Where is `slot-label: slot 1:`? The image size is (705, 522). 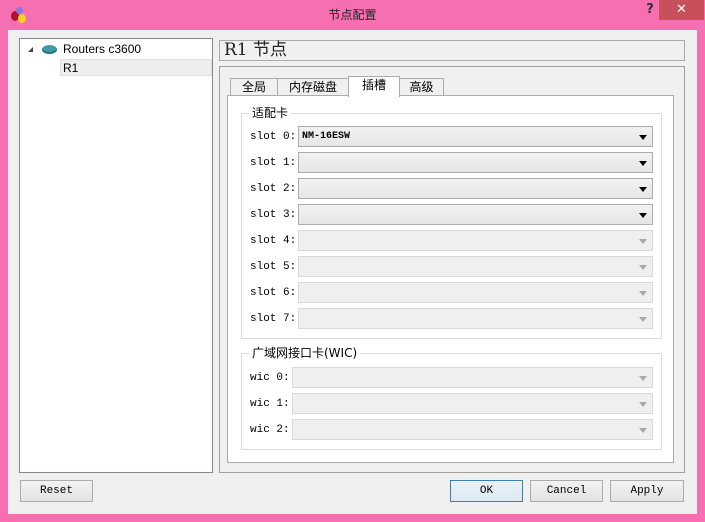
slot-label: slot 1: is located at coordinates (273, 163).